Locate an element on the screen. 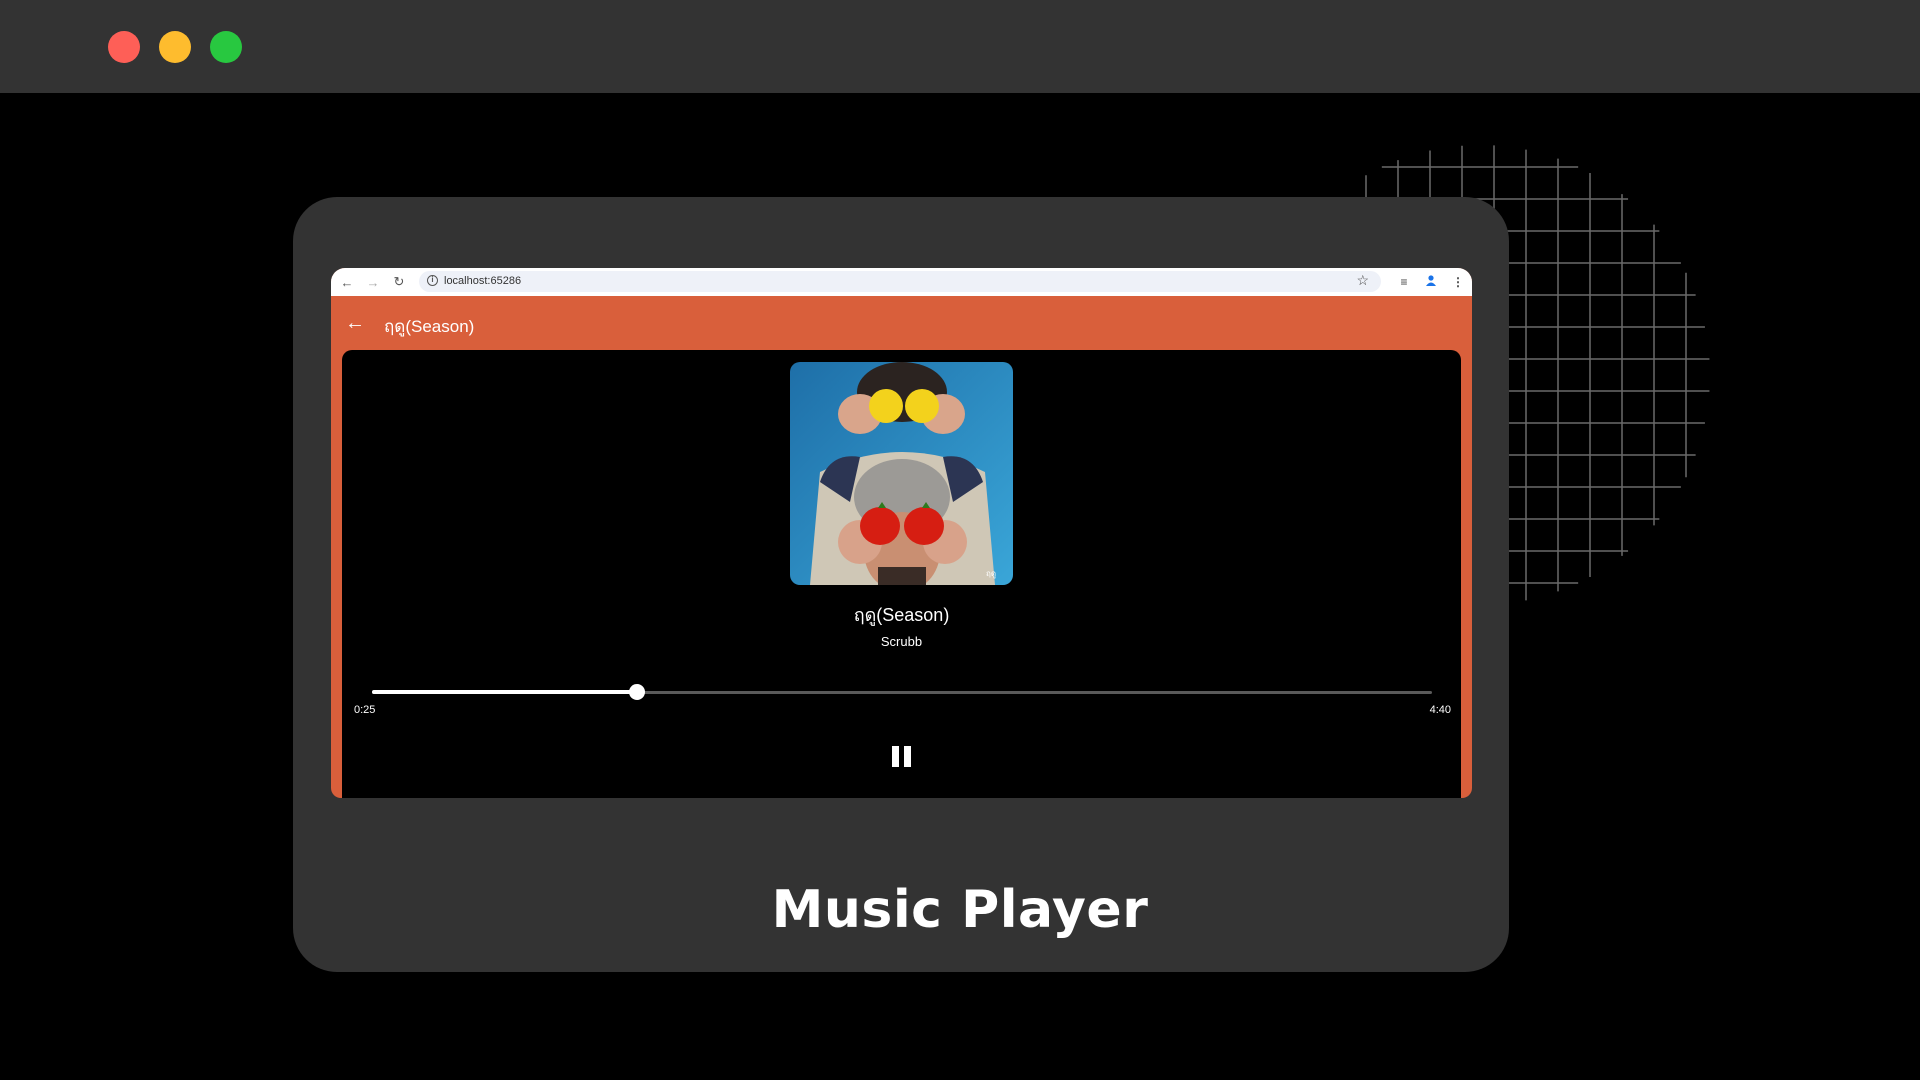 Image resolution: width=1920 pixels, height=1080 pixels. reload-icon: ↻ is located at coordinates (399, 282).